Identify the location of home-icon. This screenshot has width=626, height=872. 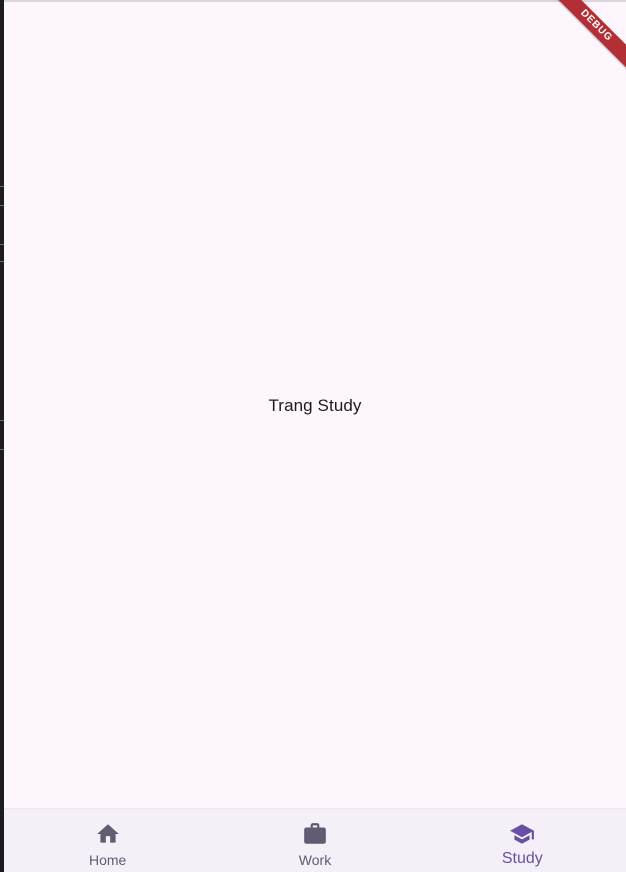
(108, 834).